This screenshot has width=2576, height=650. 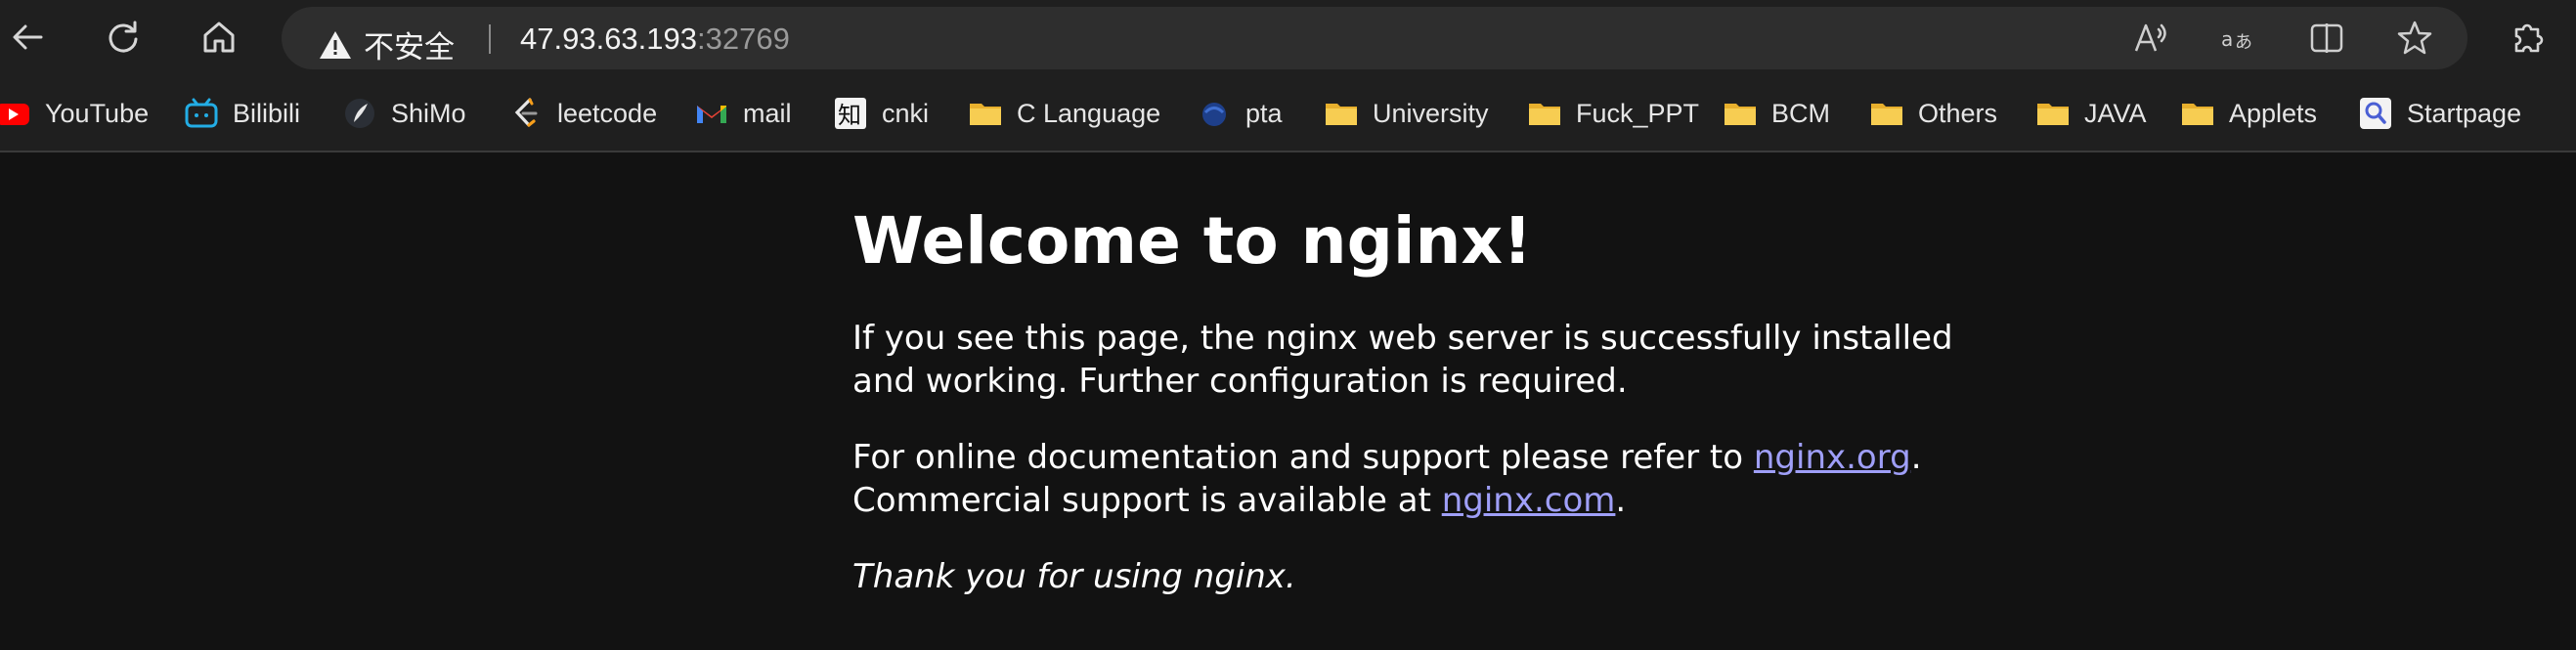 What do you see at coordinates (743, 39) in the screenshot?
I see `url-port: :32769` at bounding box center [743, 39].